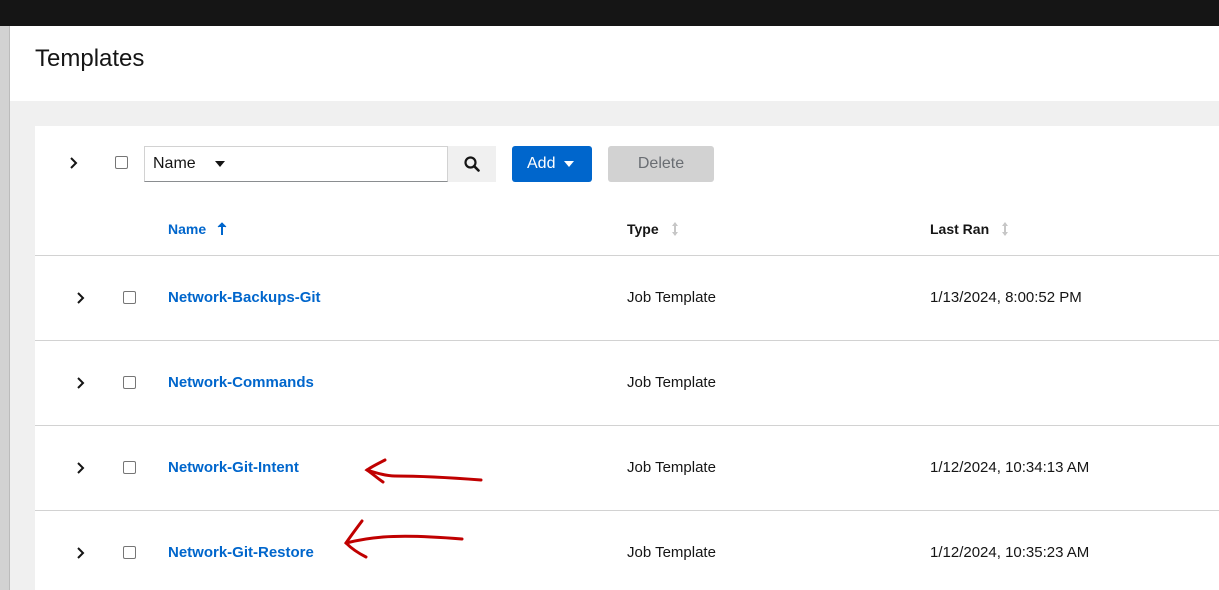 Image resolution: width=1219 pixels, height=590 pixels. What do you see at coordinates (121, 162) in the screenshot?
I see `select-all-checkbox` at bounding box center [121, 162].